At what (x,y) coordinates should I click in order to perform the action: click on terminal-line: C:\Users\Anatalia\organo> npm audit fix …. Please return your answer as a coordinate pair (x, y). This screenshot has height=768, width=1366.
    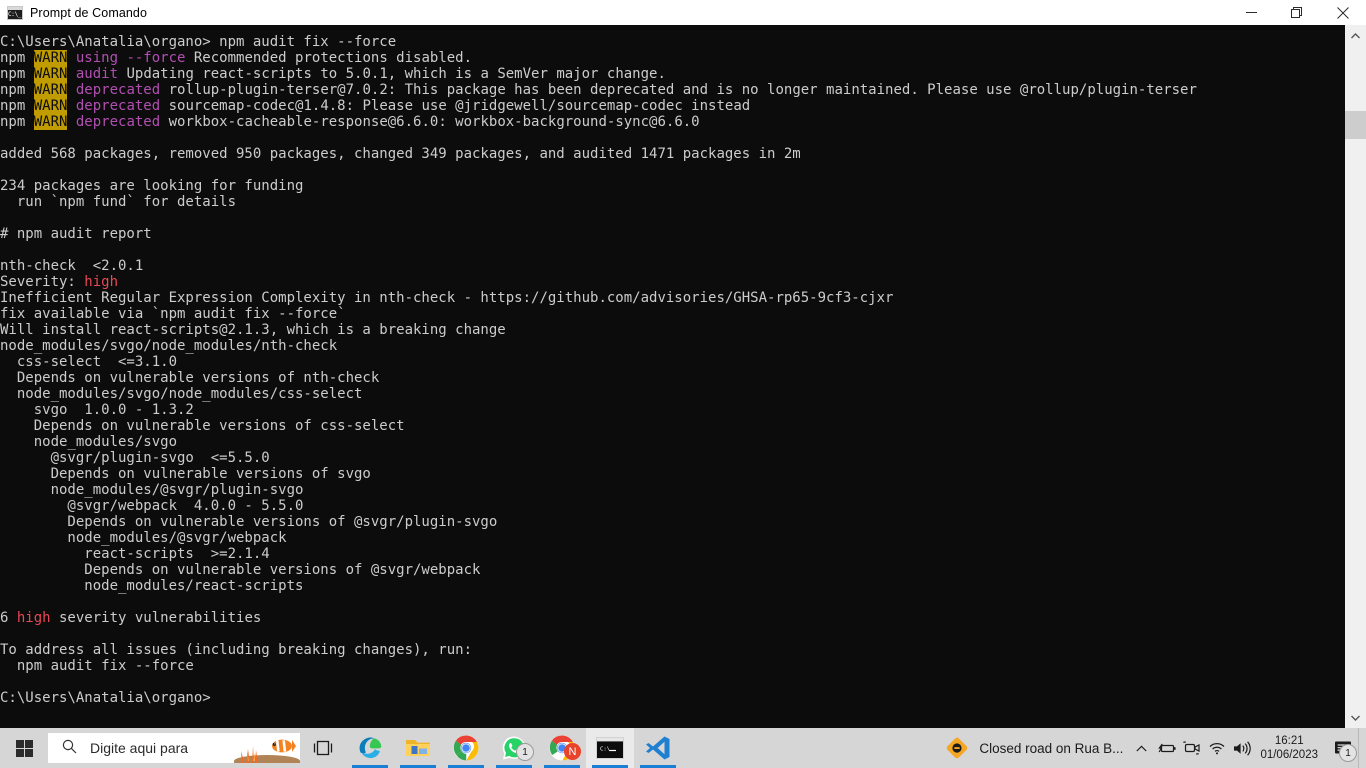
    Looking at the image, I should click on (198, 42).